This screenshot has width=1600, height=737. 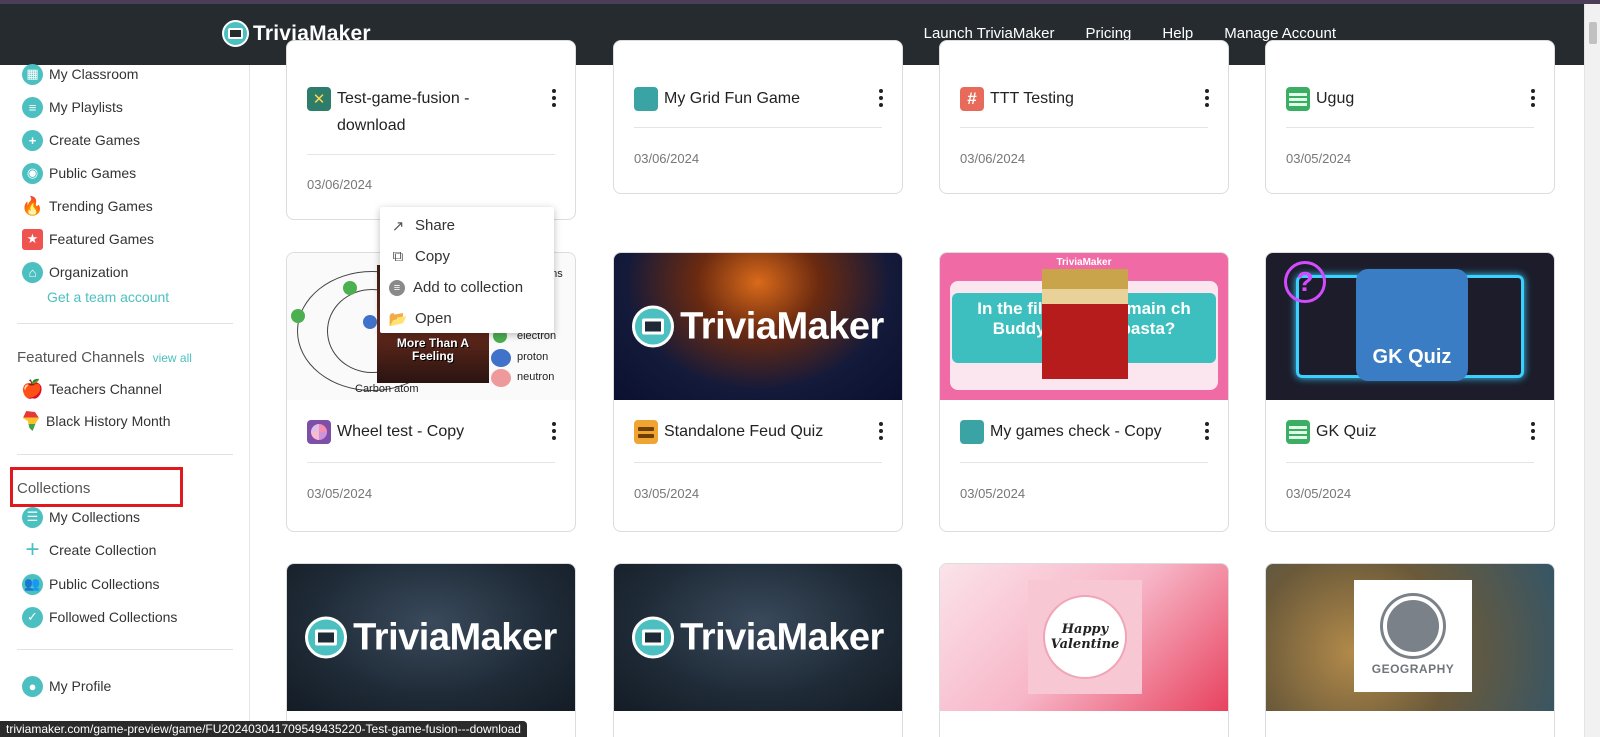 What do you see at coordinates (455, 637) in the screenshot?
I see `wordmark-text: TriviaMaker` at bounding box center [455, 637].